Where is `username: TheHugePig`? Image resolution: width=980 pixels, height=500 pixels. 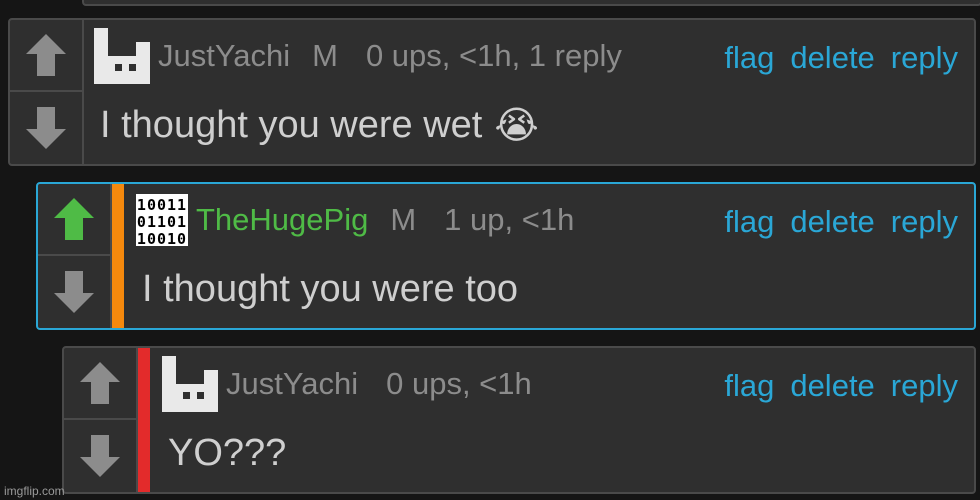 username: TheHugePig is located at coordinates (282, 220).